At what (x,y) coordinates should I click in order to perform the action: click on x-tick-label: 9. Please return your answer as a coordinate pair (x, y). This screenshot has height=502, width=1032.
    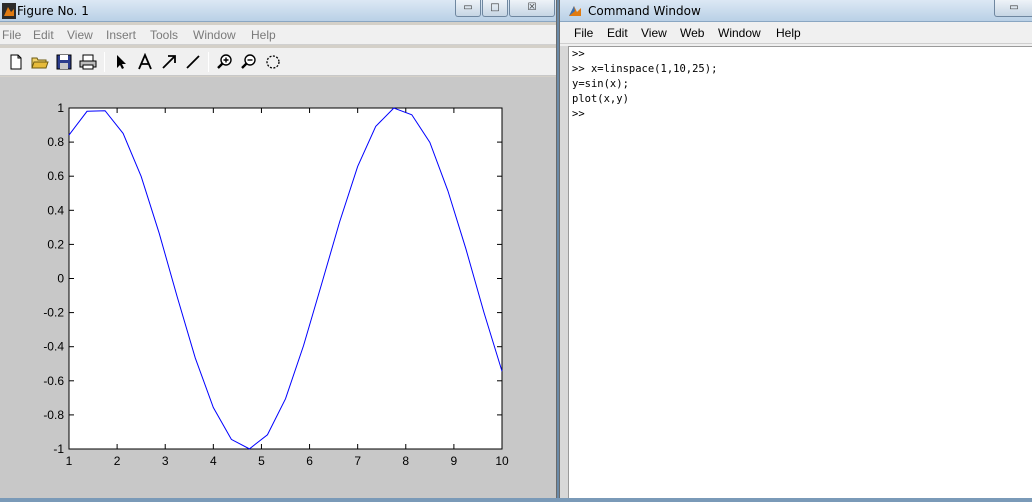
    Looking at the image, I should click on (454, 461).